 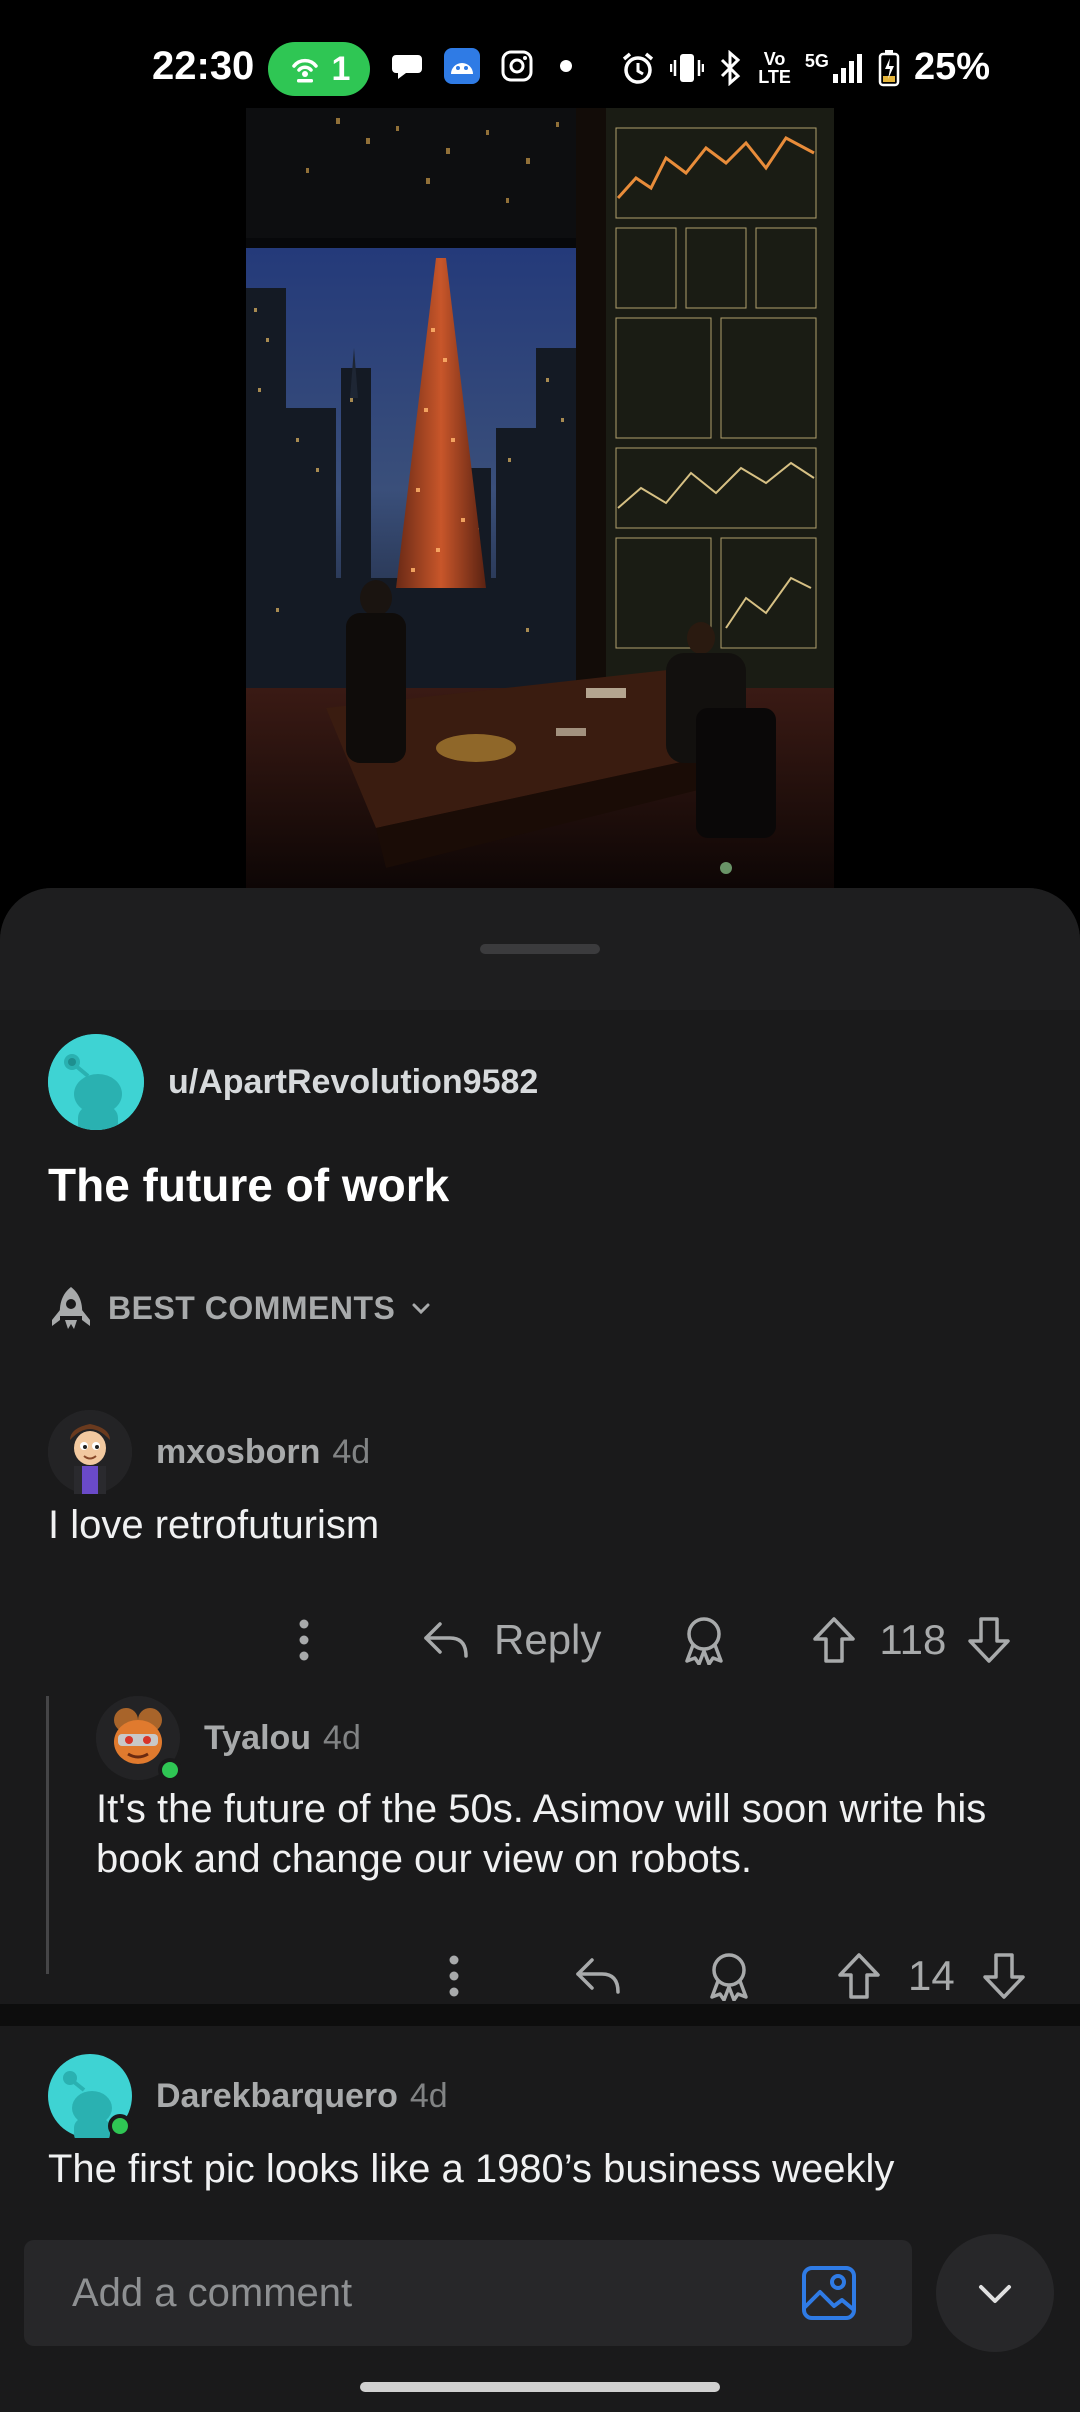 What do you see at coordinates (214, 1525) in the screenshot?
I see `comment-body: I love retrofuturism` at bounding box center [214, 1525].